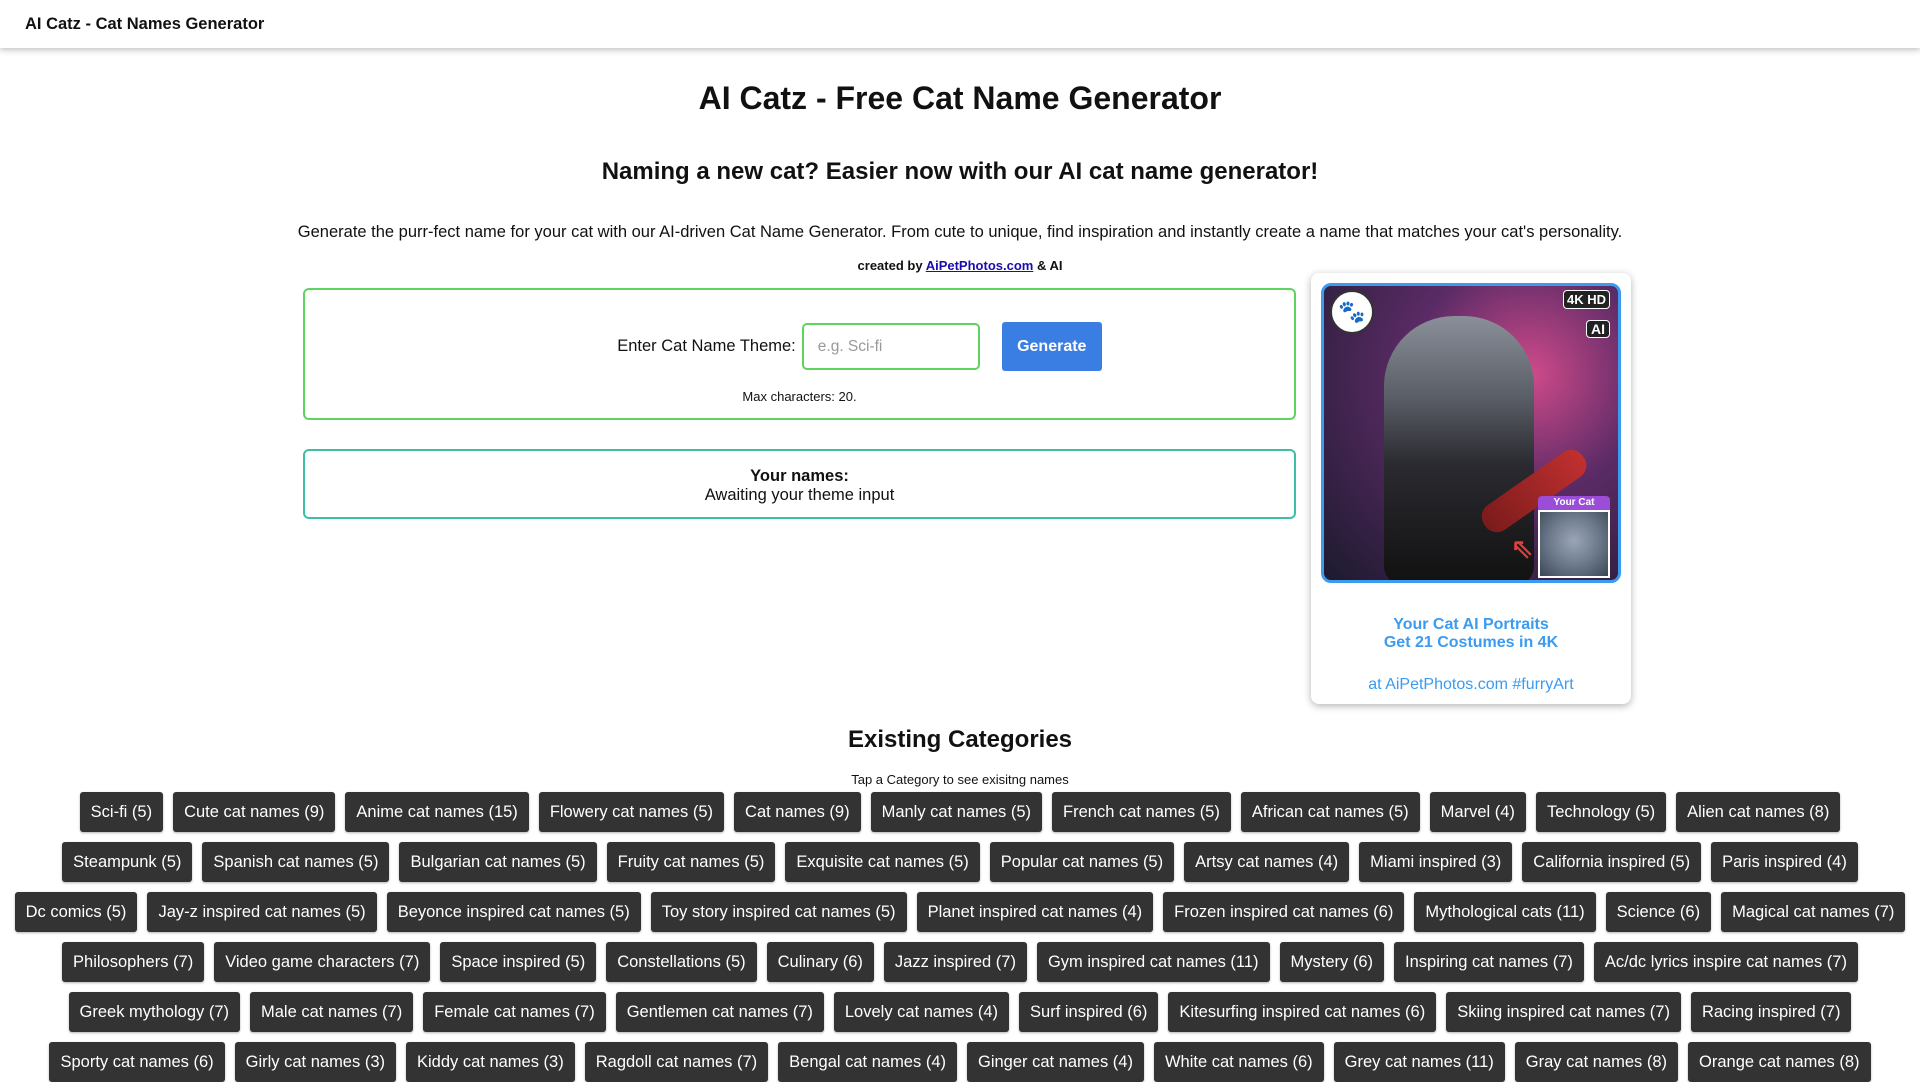 This screenshot has height=1082, width=1920. I want to click on category-tag: Gray cat names (8), so click(1596, 1062).